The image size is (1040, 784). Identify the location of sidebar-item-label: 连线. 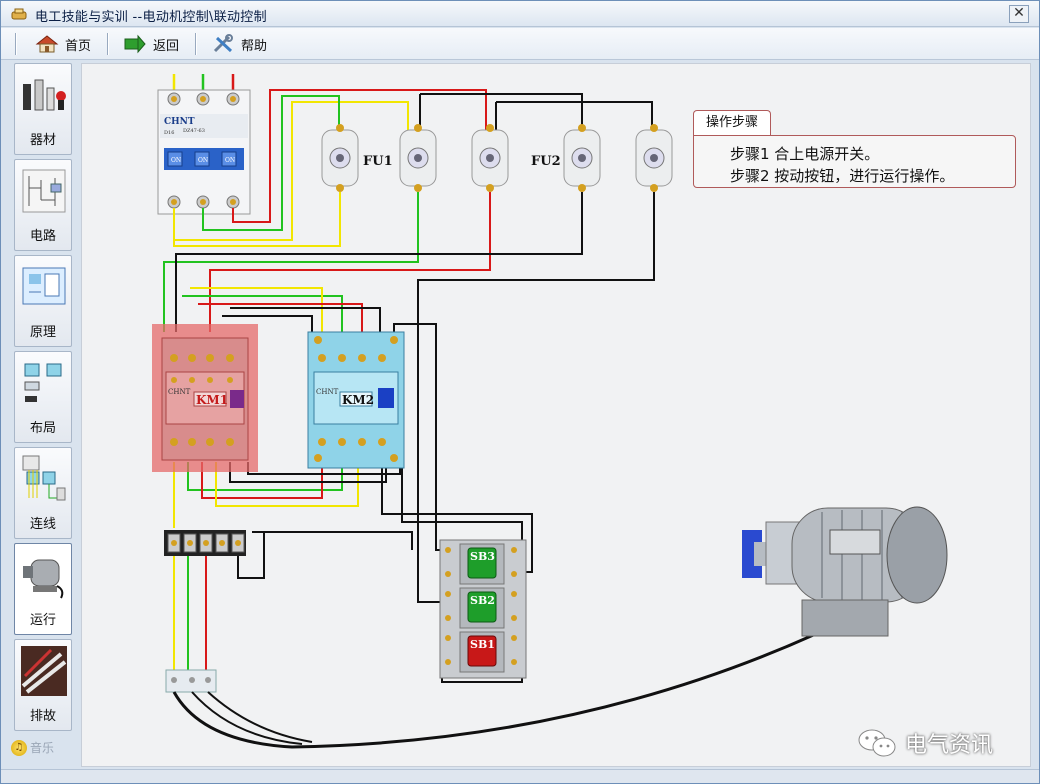
(42, 524).